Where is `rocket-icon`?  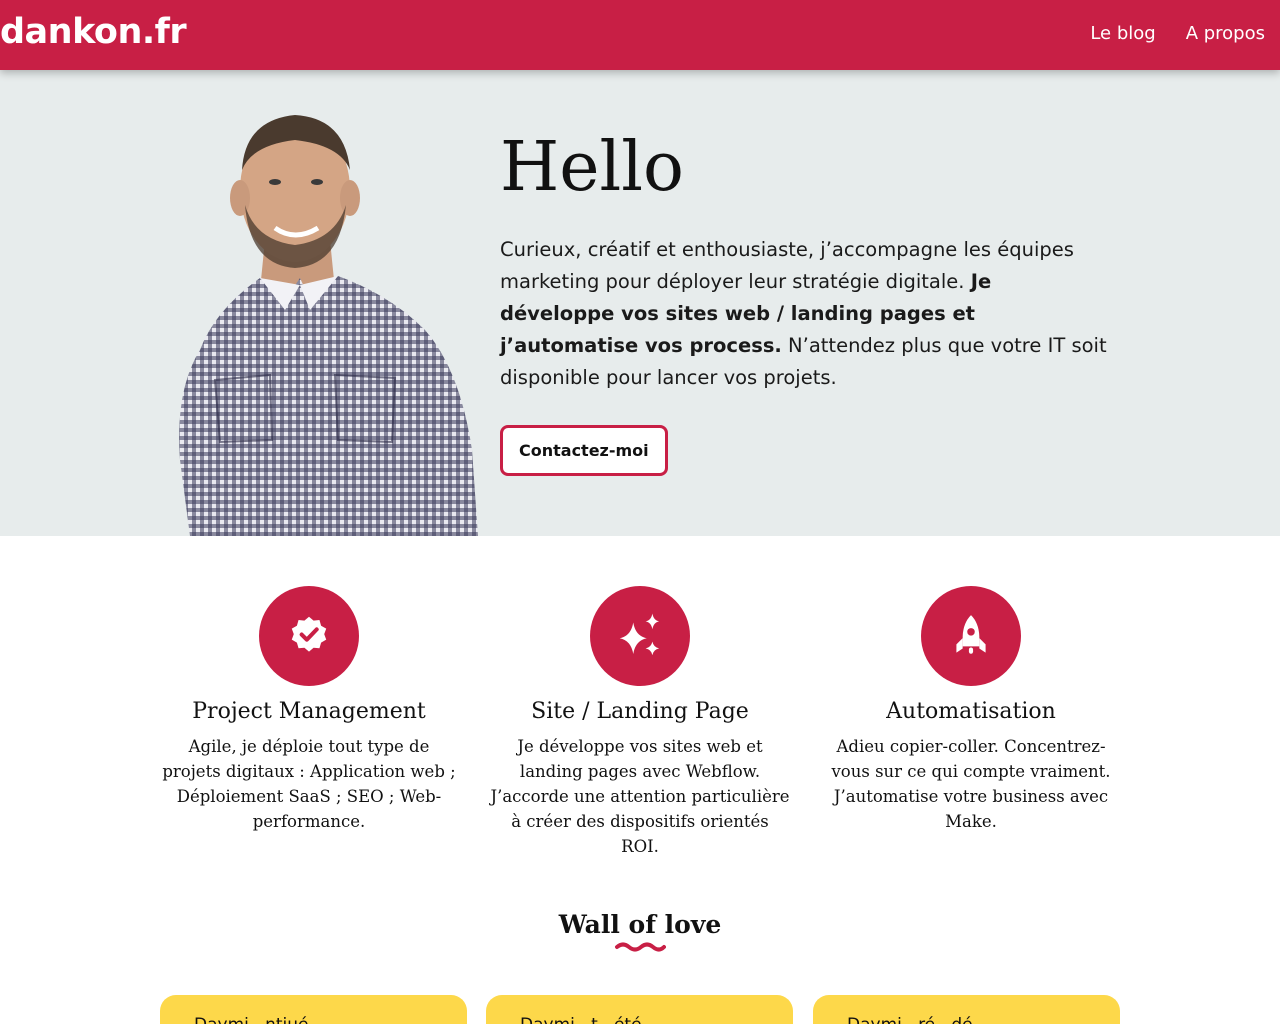
rocket-icon is located at coordinates (971, 634).